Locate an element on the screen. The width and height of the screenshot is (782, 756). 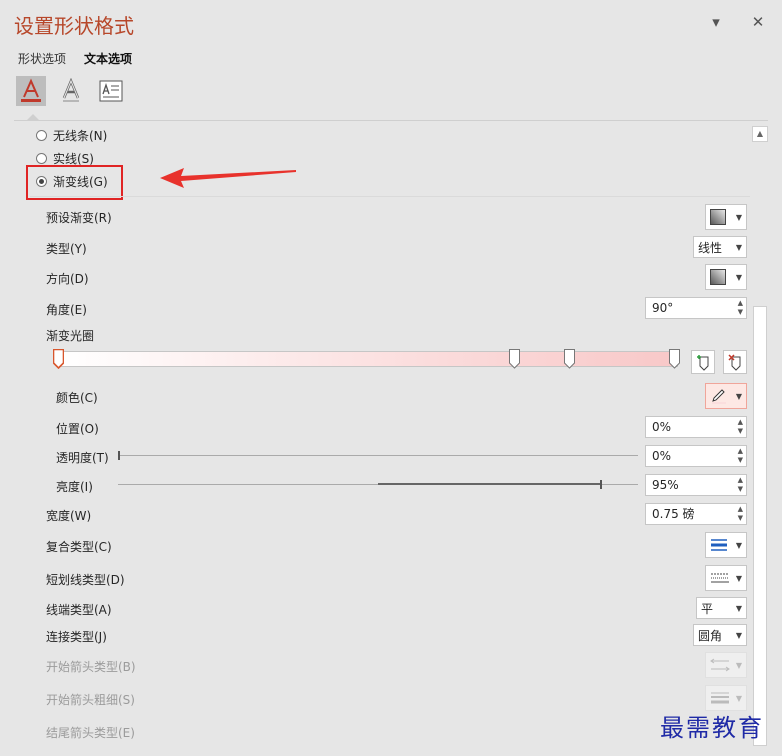
compound-line-icon is located at coordinates (719, 545).